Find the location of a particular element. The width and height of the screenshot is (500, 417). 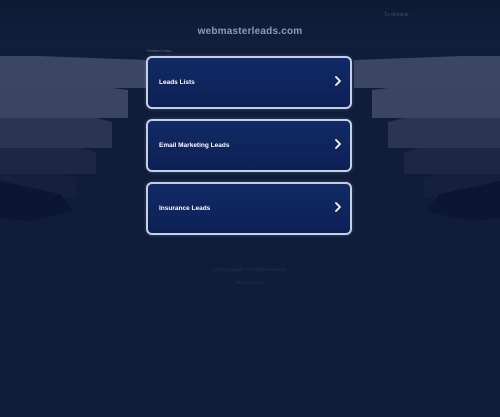

decorative-banner-right is located at coordinates (427, 138).